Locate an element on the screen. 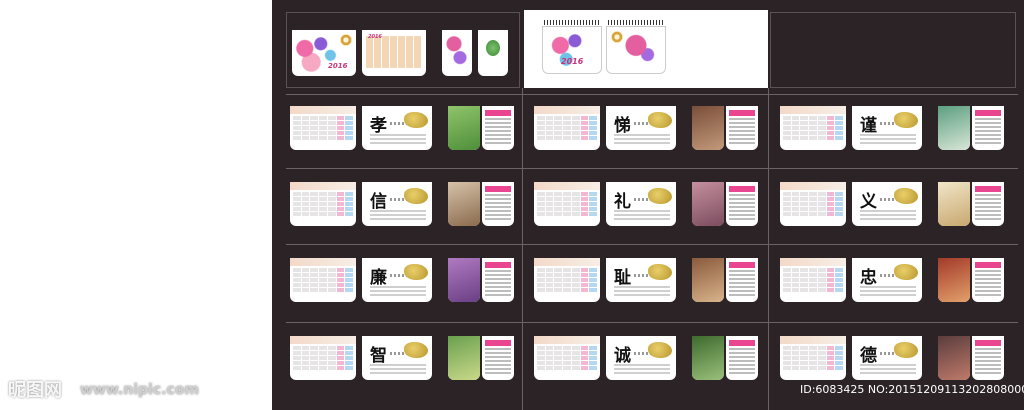 Image resolution: width=1024 pixels, height=410 pixels. info-card is located at coordinates (498, 204).